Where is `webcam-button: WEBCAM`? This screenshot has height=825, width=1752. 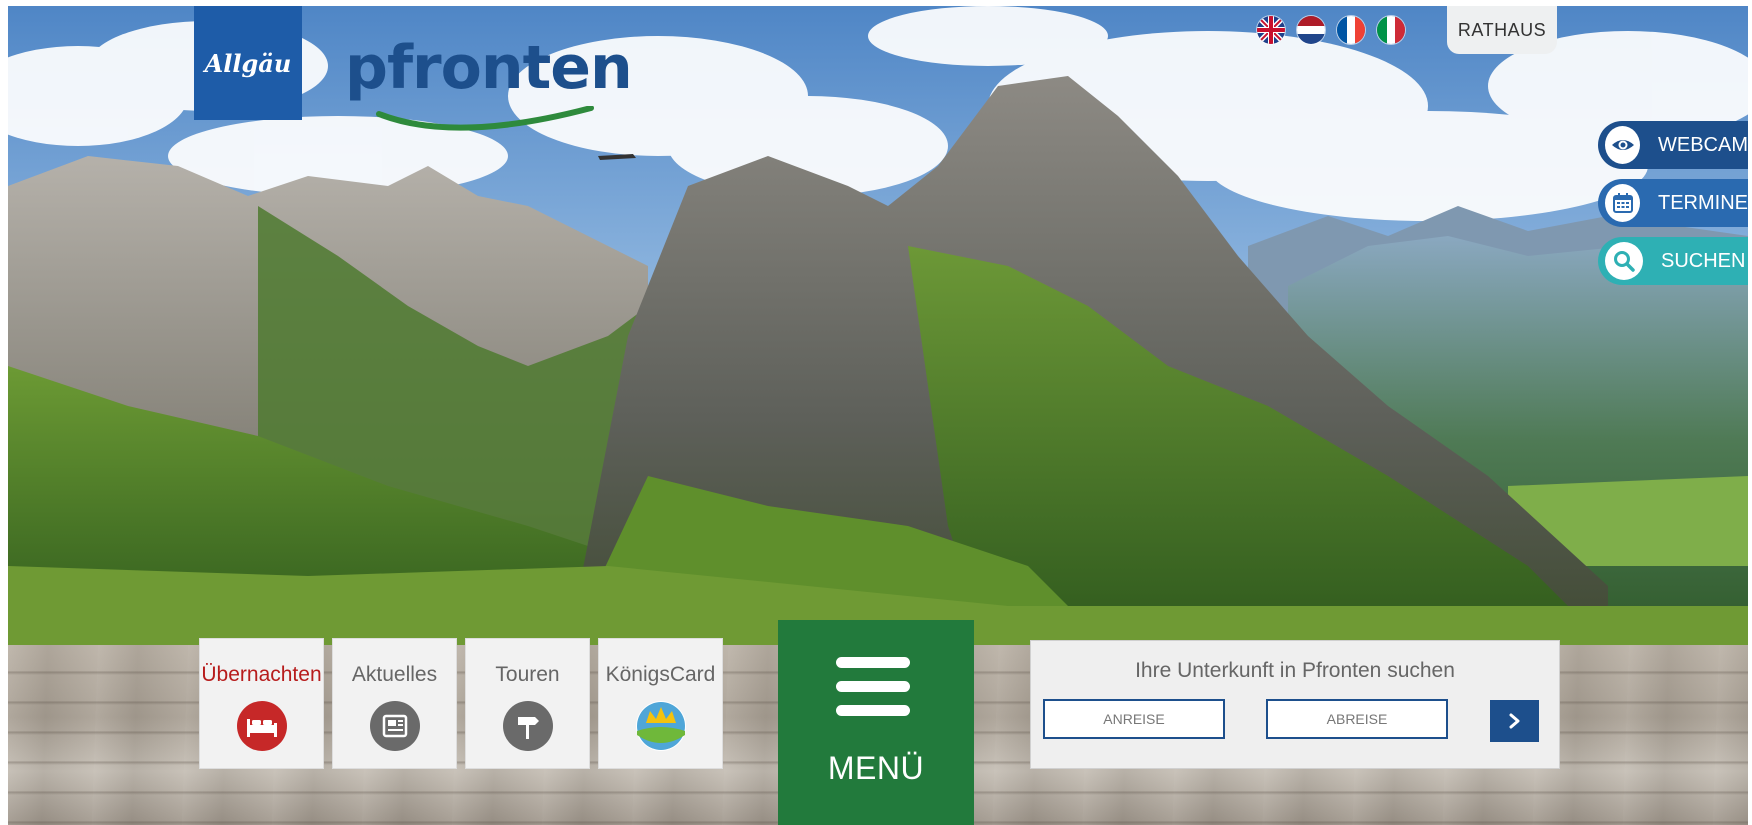 webcam-button: WEBCAM is located at coordinates (1673, 145).